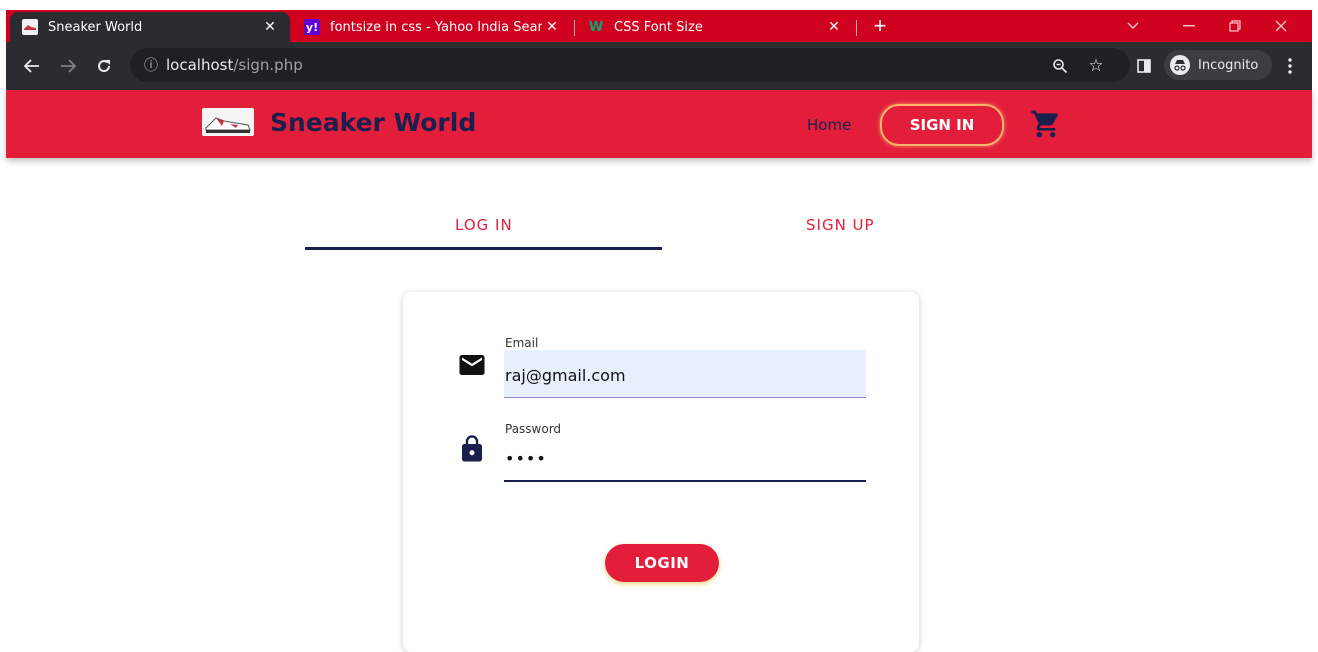 Image resolution: width=1318 pixels, height=652 pixels. What do you see at coordinates (1133, 26) in the screenshot?
I see `tab-search-icon` at bounding box center [1133, 26].